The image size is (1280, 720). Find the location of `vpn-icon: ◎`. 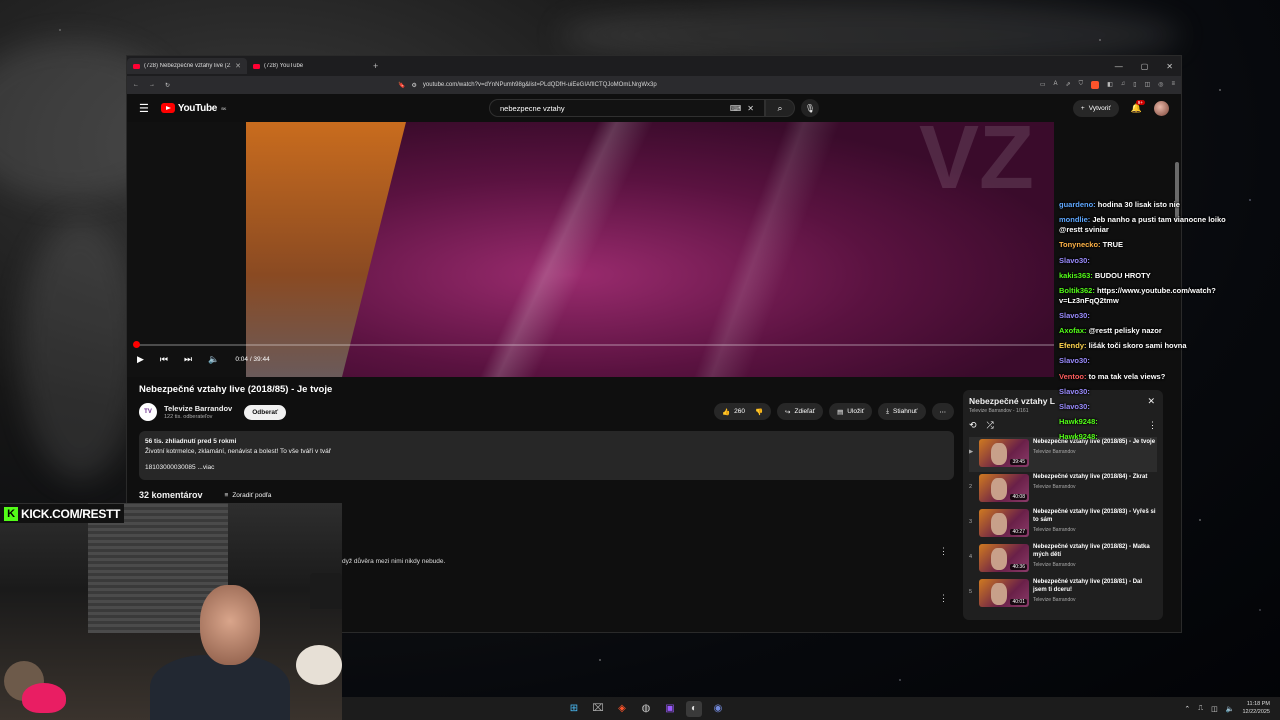

vpn-icon: ◎ is located at coordinates (1160, 85).